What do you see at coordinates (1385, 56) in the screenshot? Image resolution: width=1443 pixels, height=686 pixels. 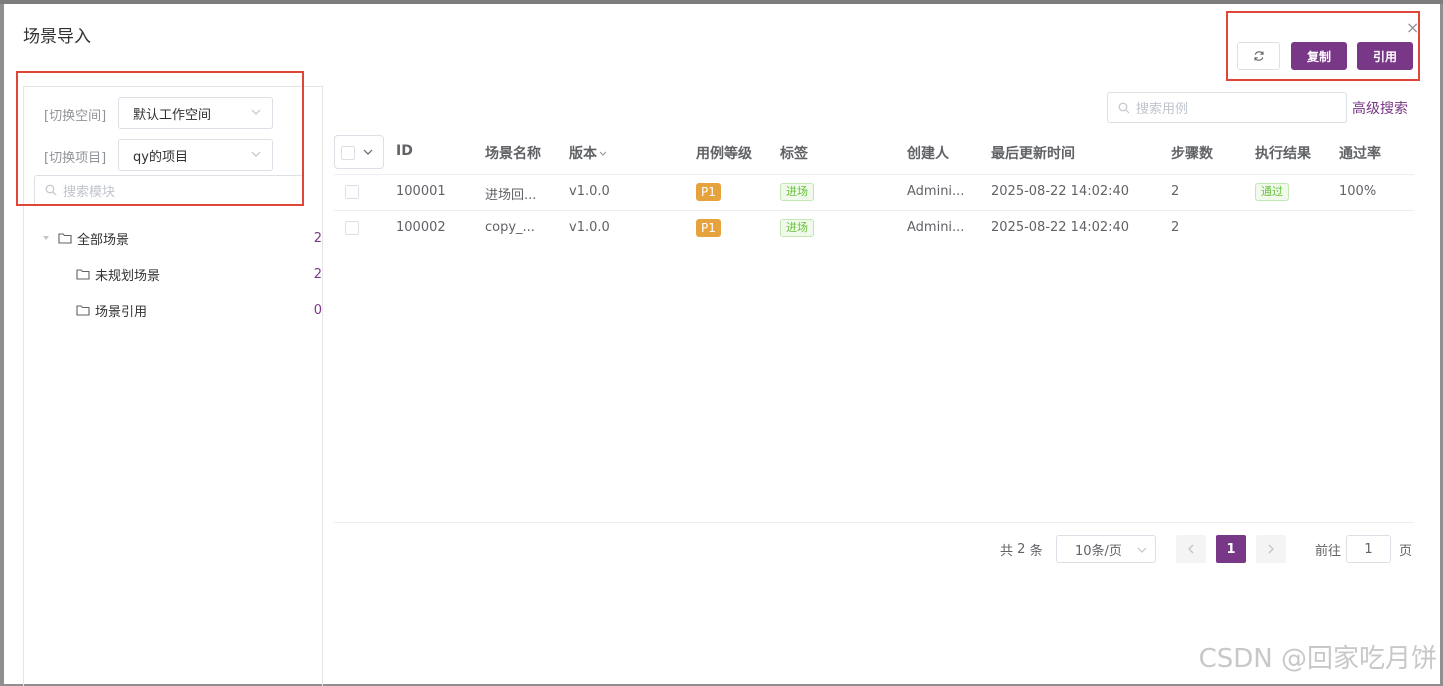 I see `reference-button: 引用` at bounding box center [1385, 56].